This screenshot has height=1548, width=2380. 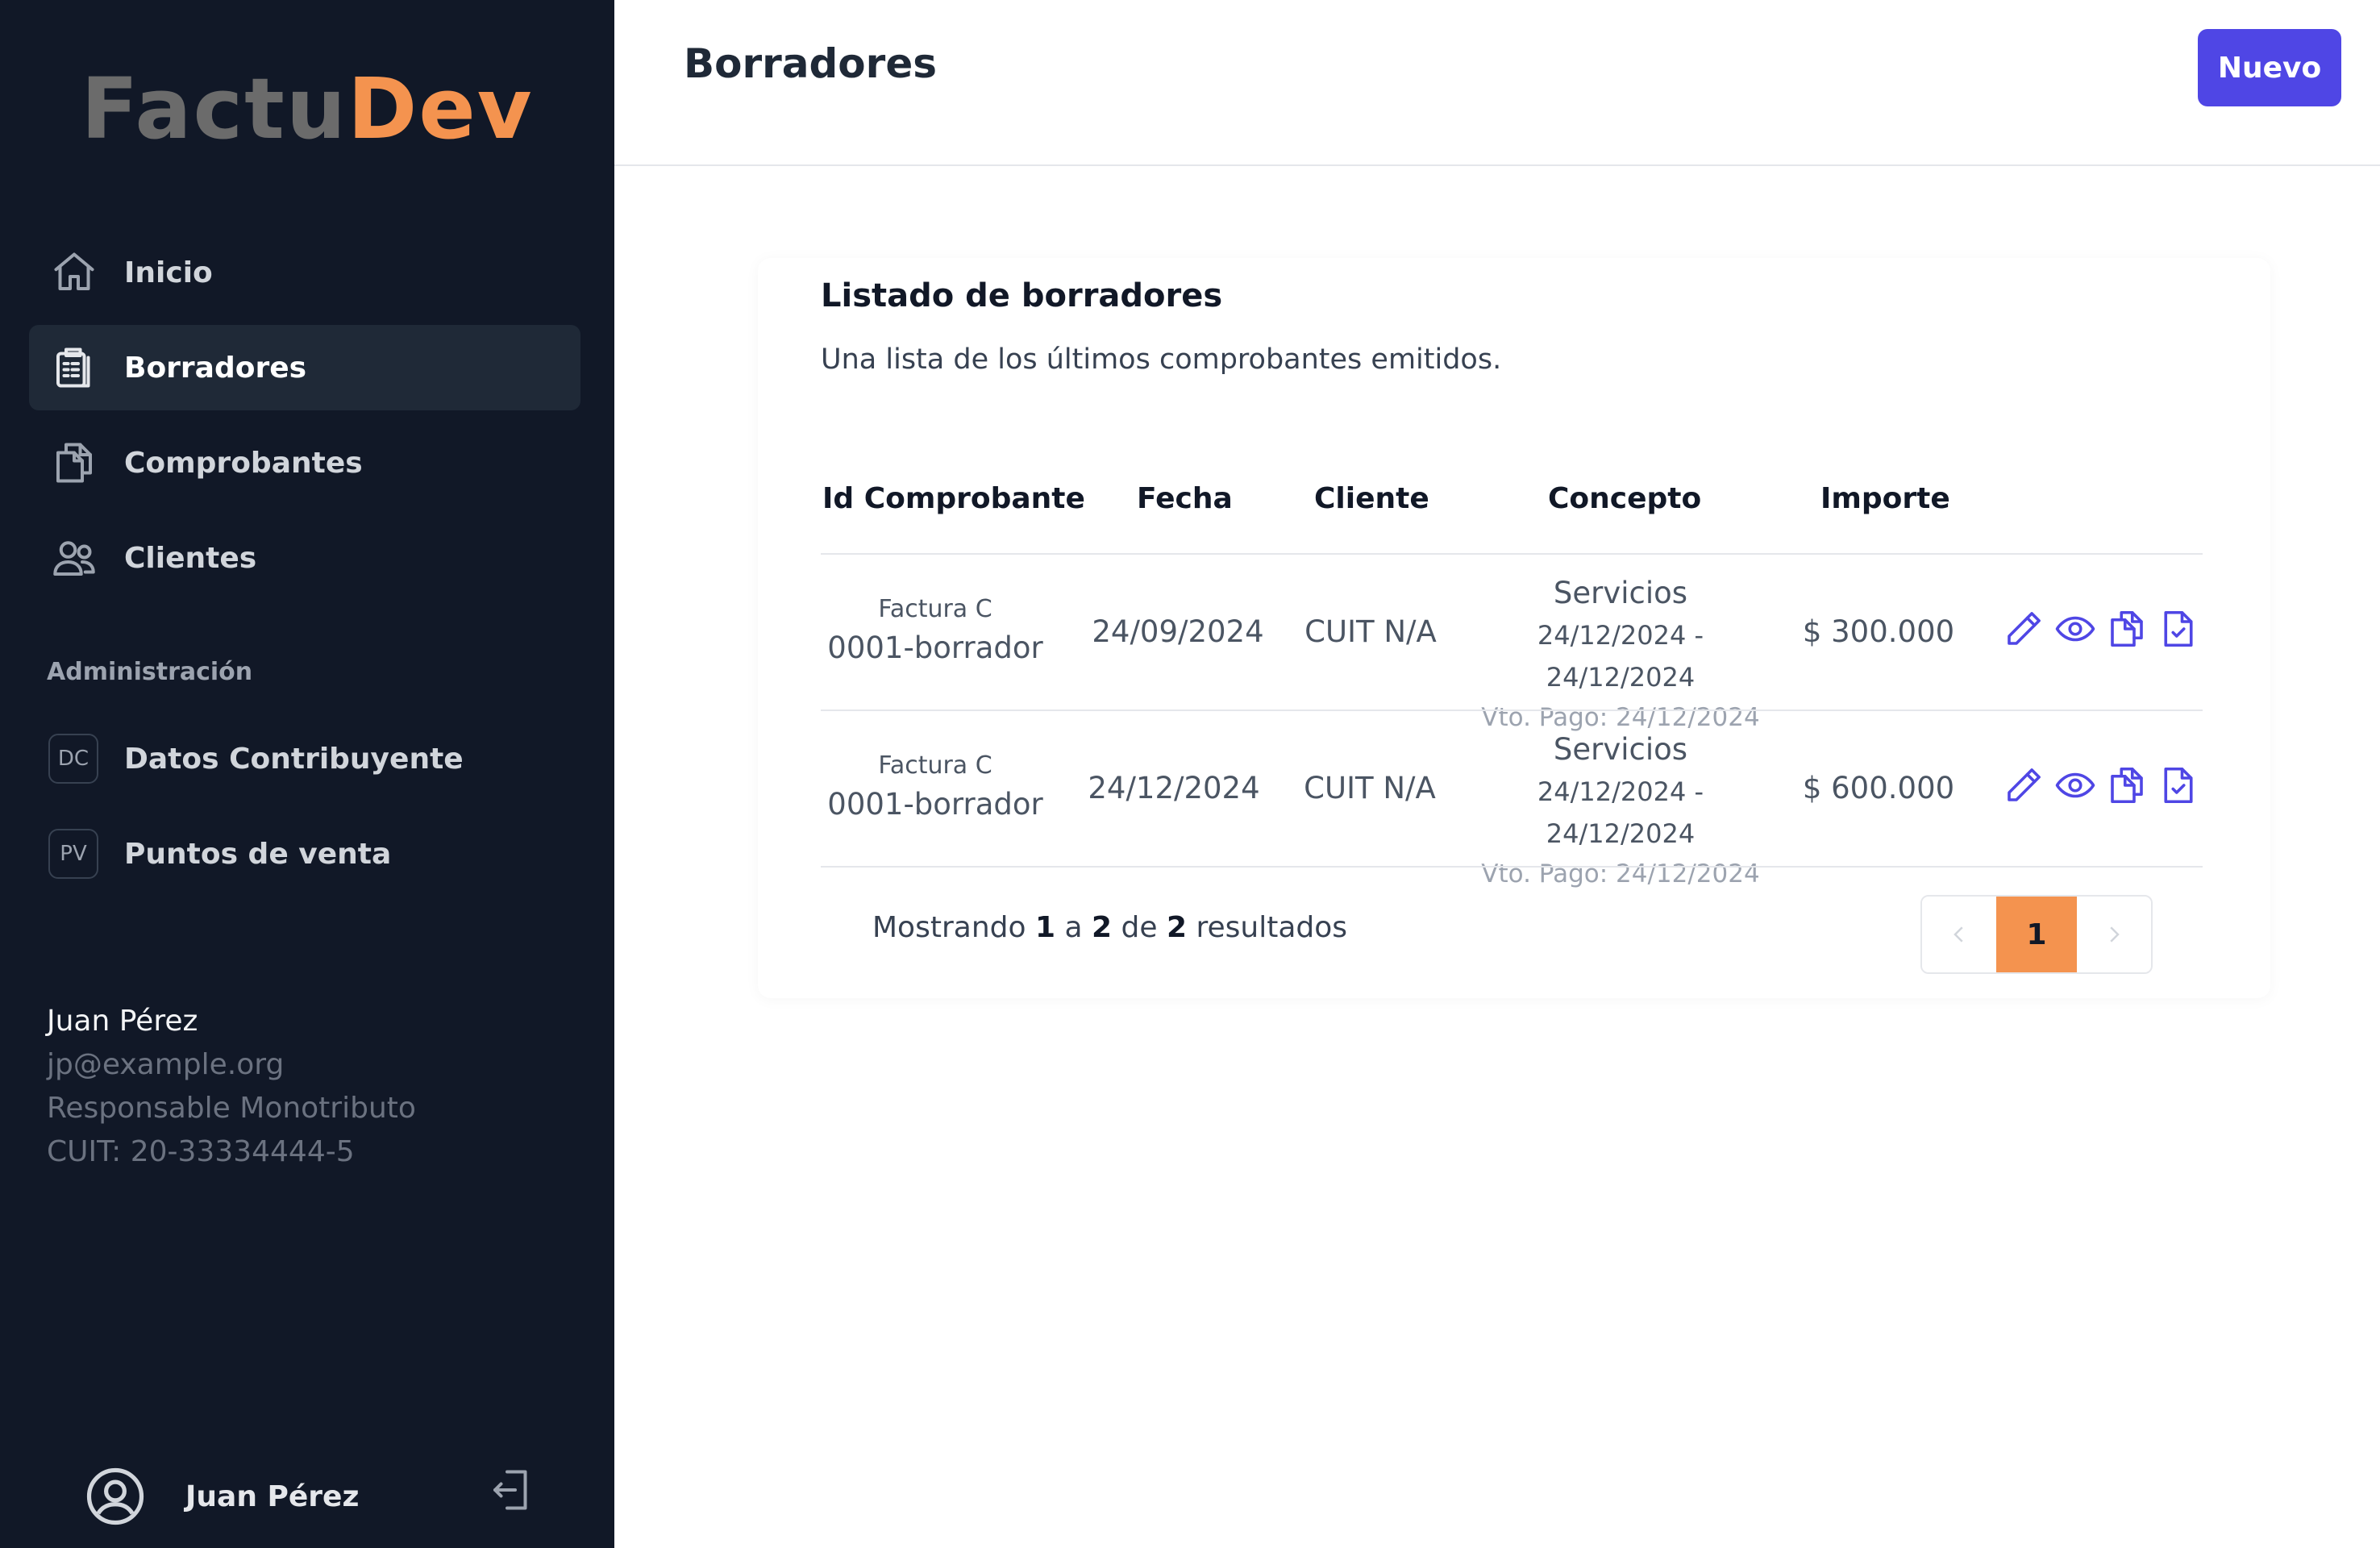 What do you see at coordinates (74, 272) in the screenshot?
I see `home-icon` at bounding box center [74, 272].